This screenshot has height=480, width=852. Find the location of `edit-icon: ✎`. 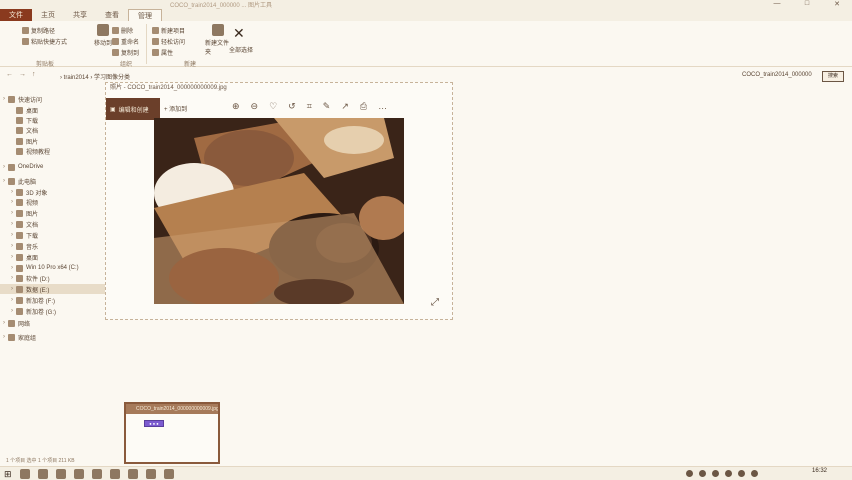

edit-icon: ✎ is located at coordinates (327, 106).